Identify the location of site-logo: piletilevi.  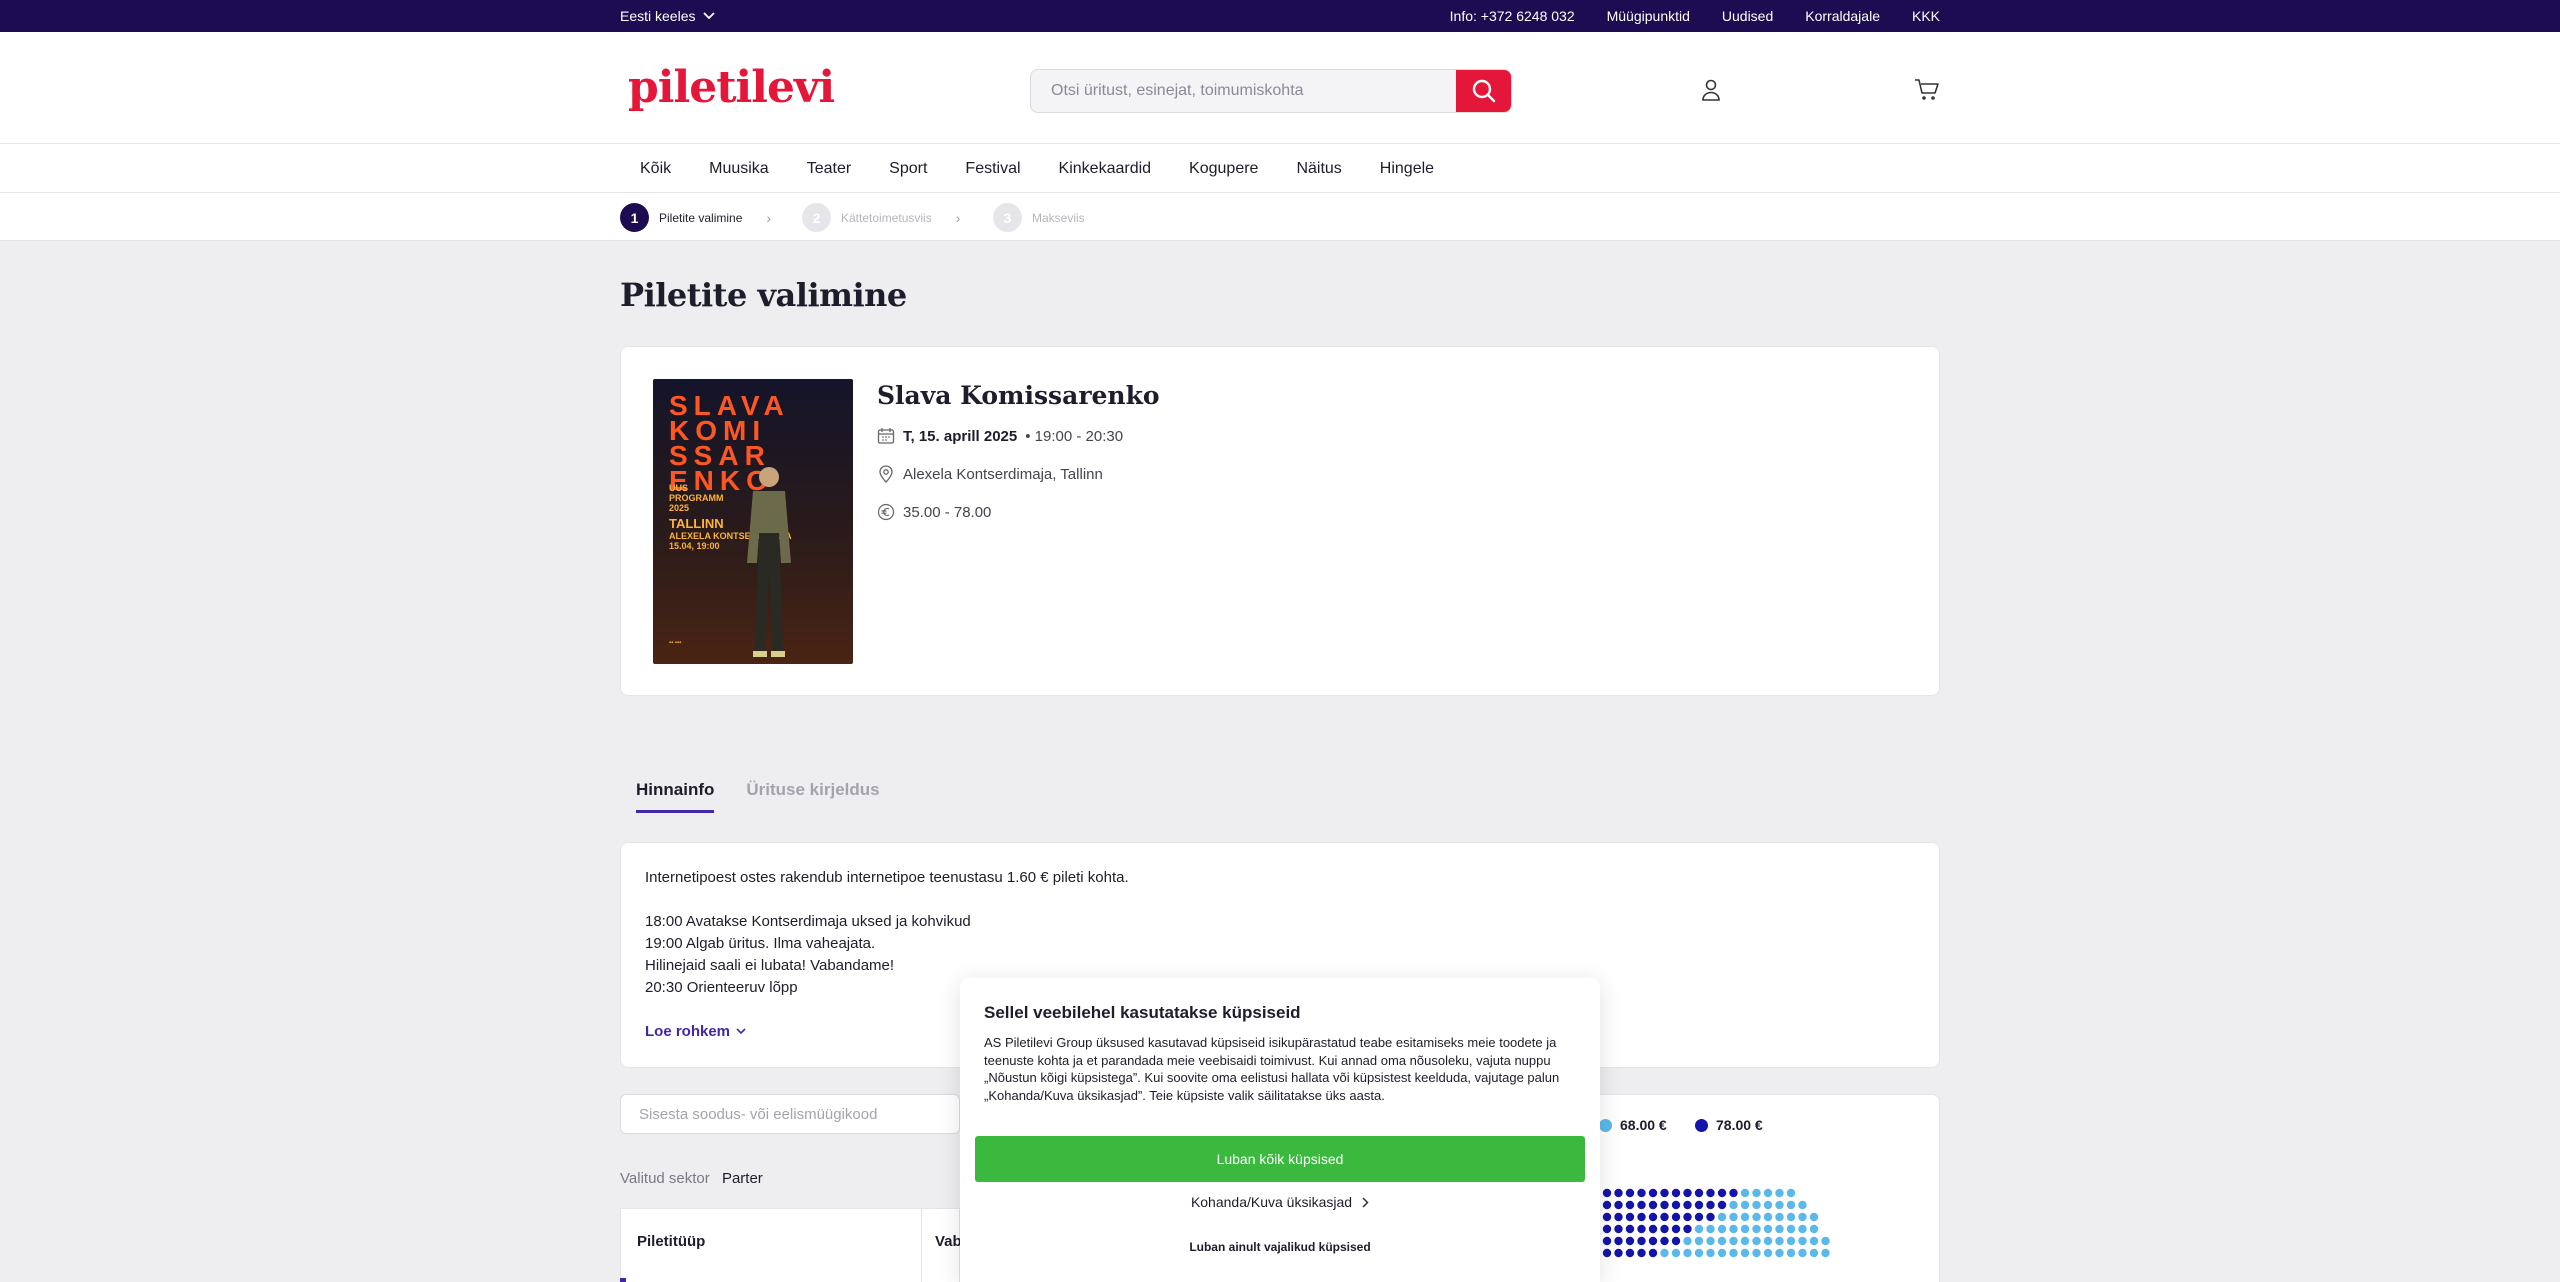
(731, 87).